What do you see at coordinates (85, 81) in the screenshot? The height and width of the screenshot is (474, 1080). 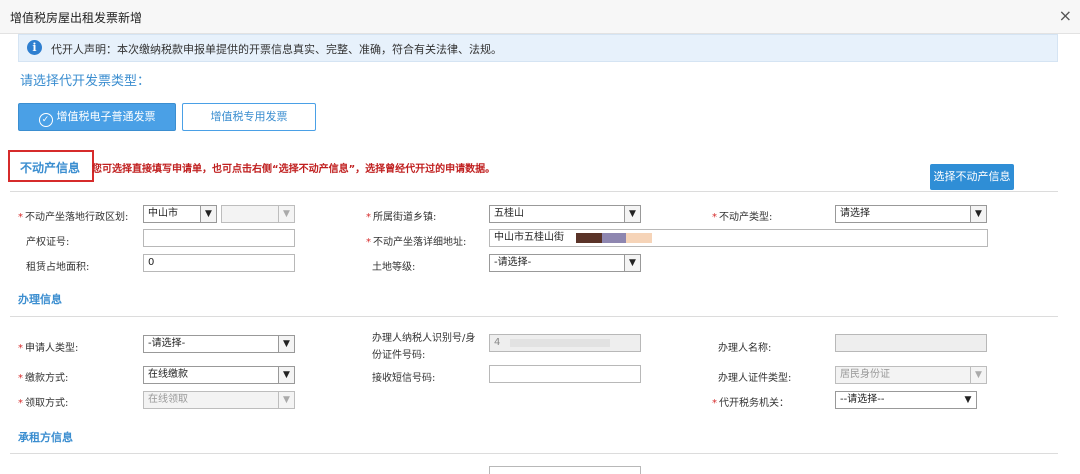 I see `invoice-type-prompt: 请选择代开发票类型：` at bounding box center [85, 81].